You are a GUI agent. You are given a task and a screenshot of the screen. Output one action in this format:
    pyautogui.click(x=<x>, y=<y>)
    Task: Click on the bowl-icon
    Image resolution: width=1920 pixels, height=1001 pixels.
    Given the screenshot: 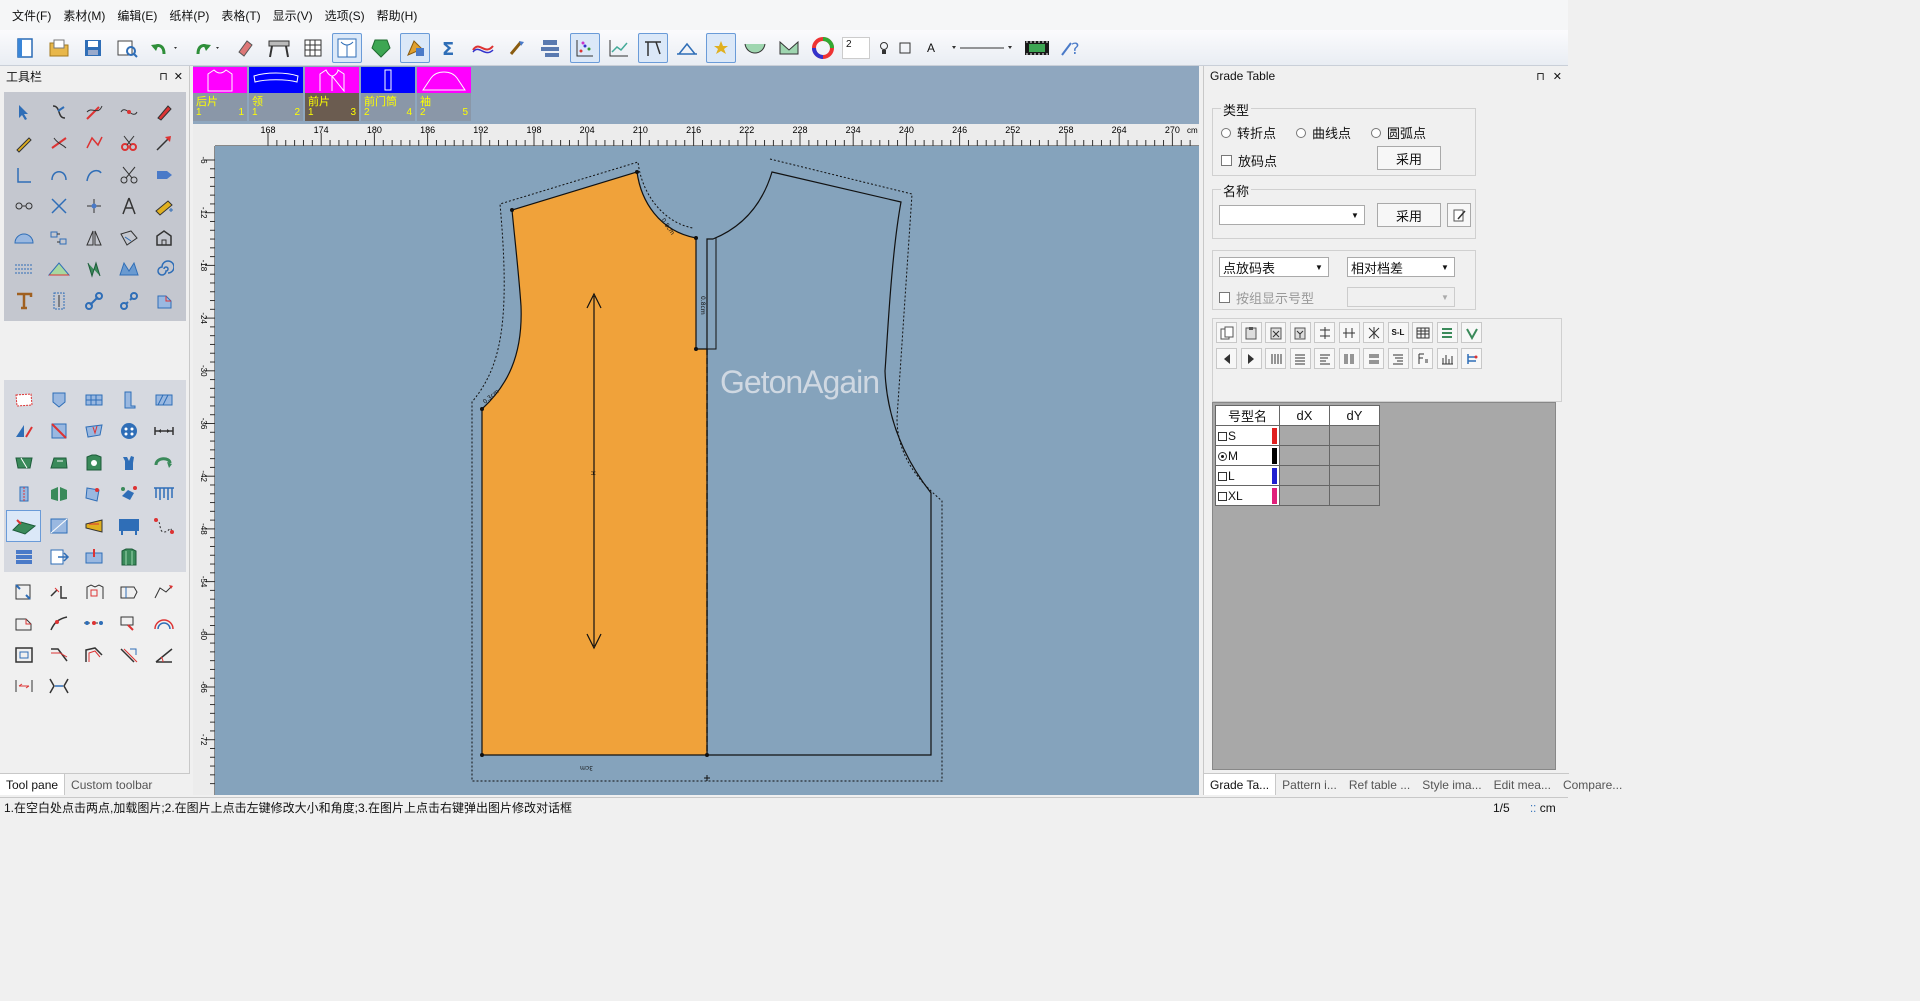 What is the action you would take?
    pyautogui.click(x=755, y=48)
    